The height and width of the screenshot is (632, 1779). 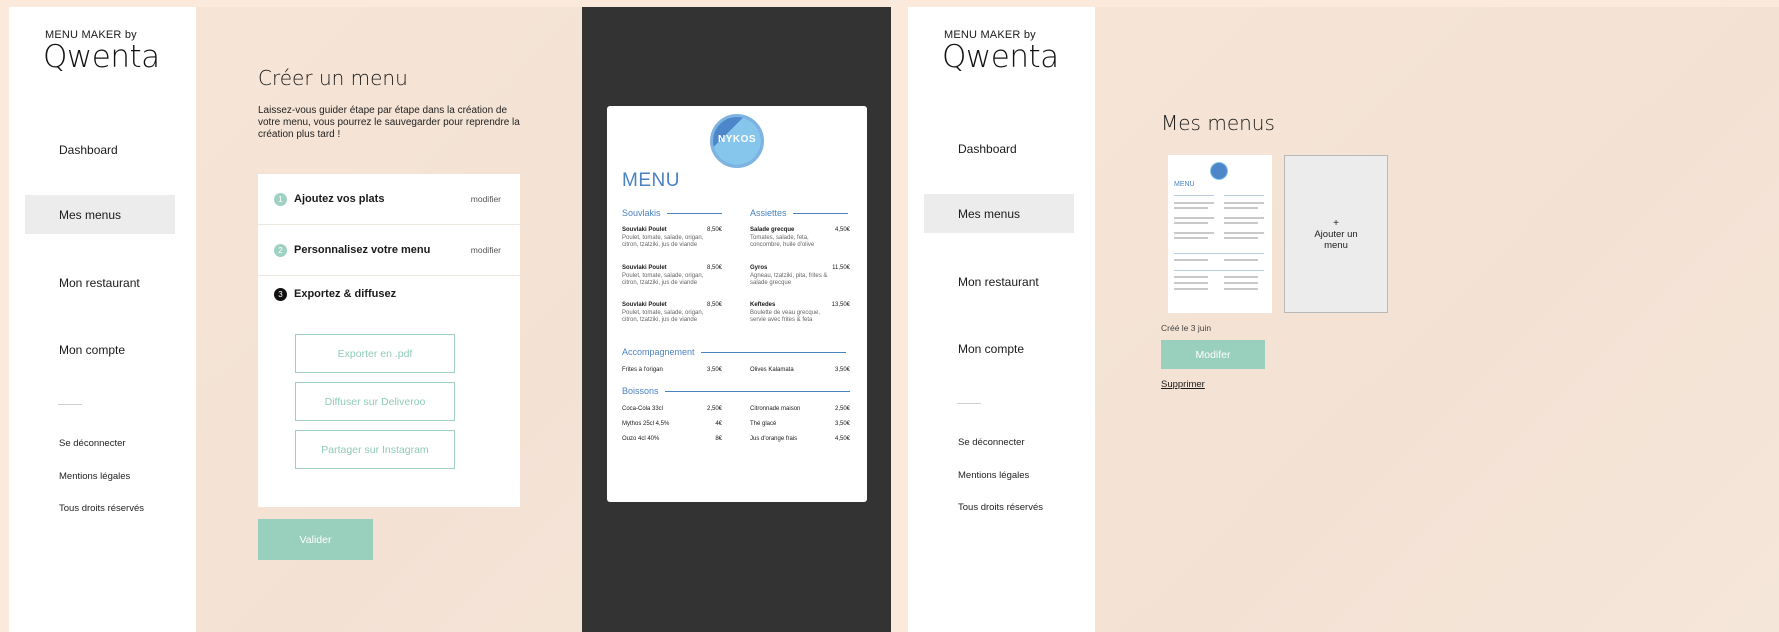 What do you see at coordinates (651, 180) in the screenshot?
I see `menu-title: MENU` at bounding box center [651, 180].